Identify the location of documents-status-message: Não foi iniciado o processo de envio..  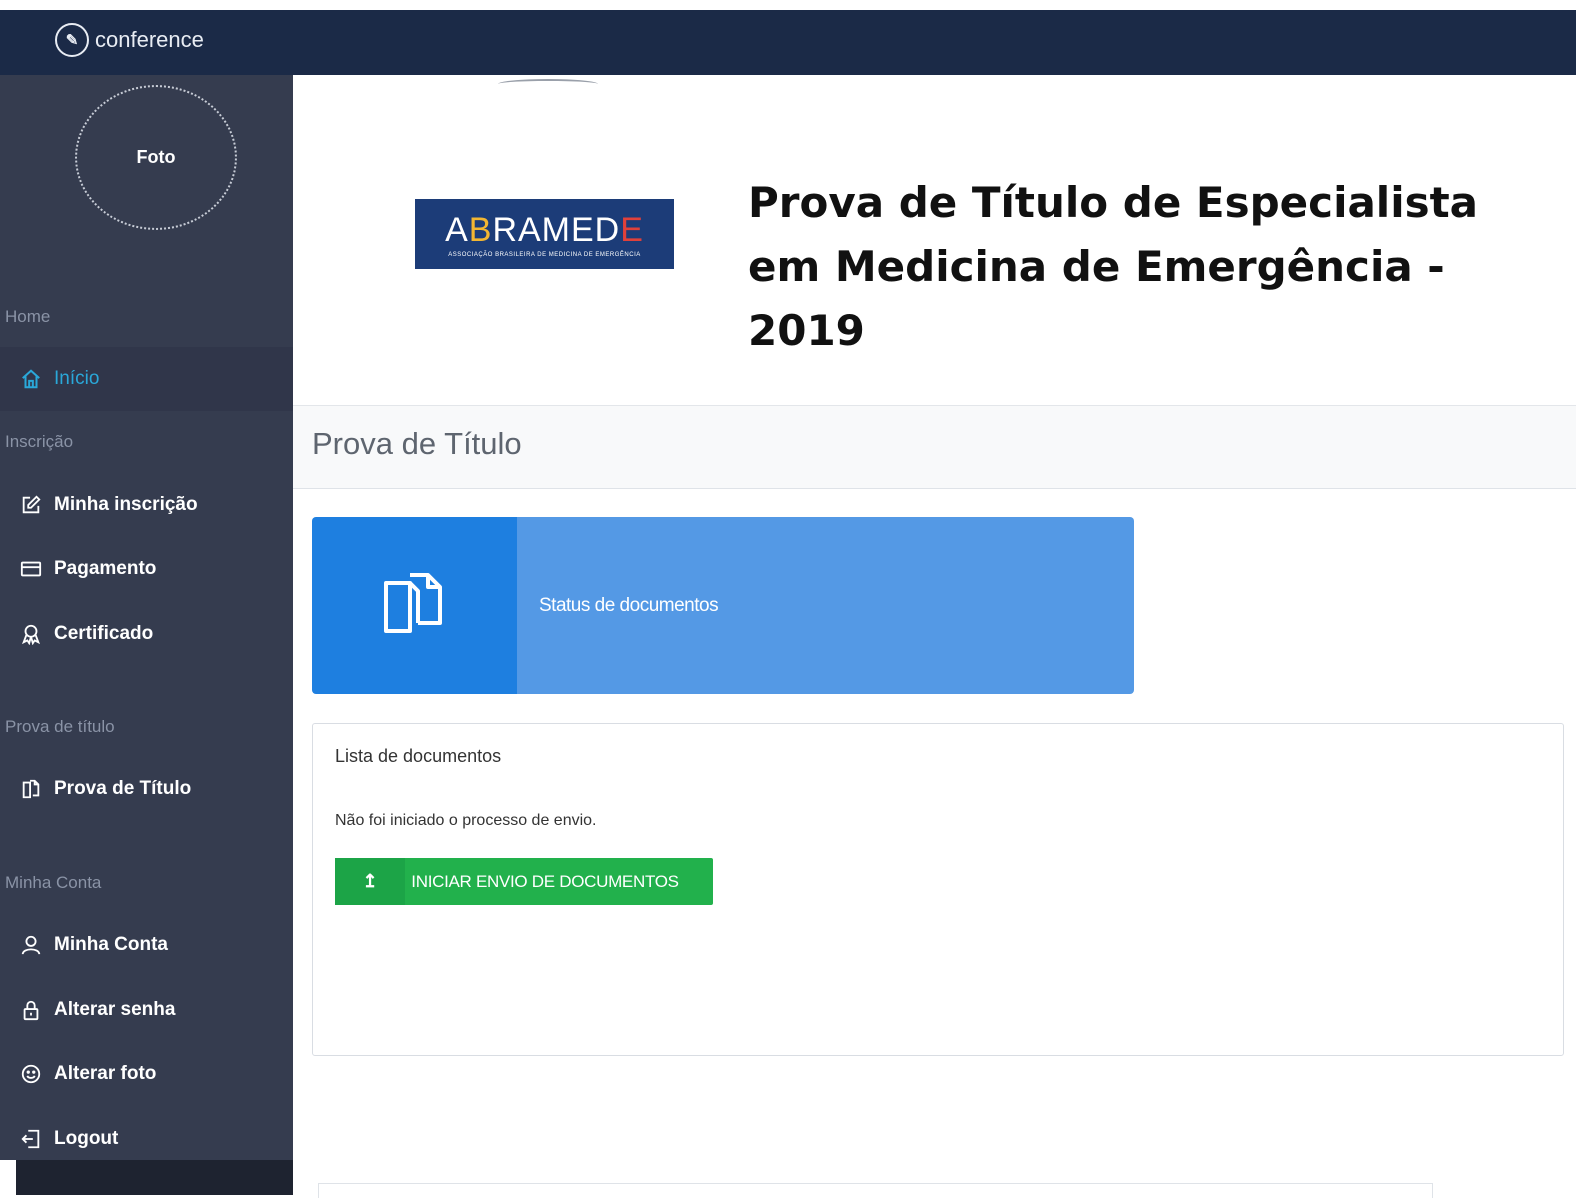
(466, 820).